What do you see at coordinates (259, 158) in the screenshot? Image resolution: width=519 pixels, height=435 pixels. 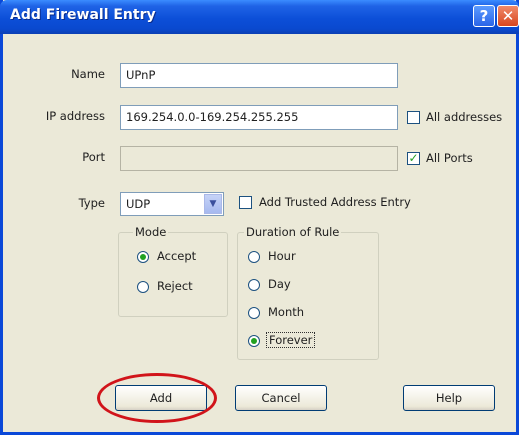 I see `port-field` at bounding box center [259, 158].